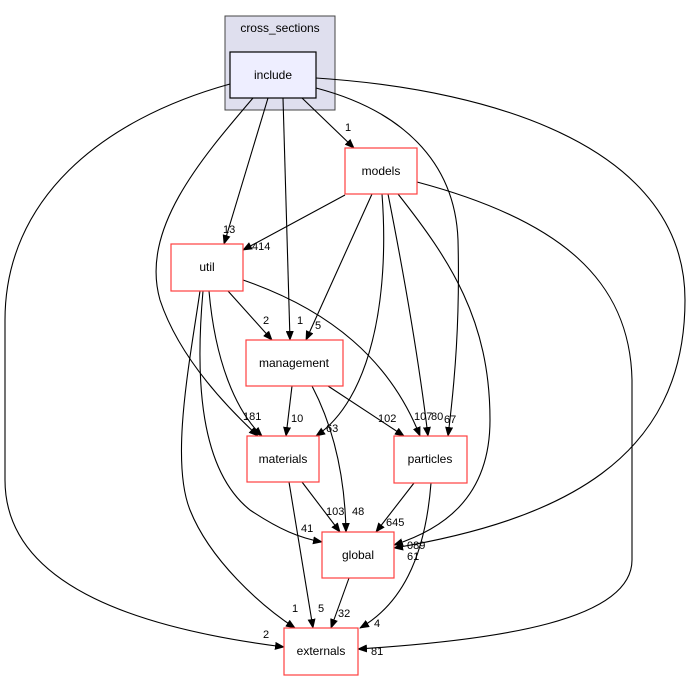 This screenshot has width=691, height=681. Describe the element at coordinates (423, 417) in the screenshot. I see `edge-label: 107` at that location.